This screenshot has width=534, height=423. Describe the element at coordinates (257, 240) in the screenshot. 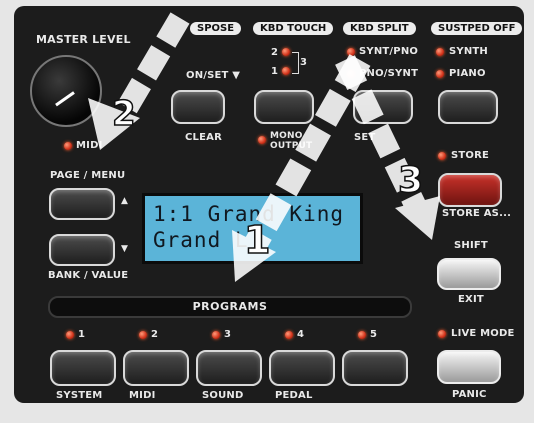

I see `callout-number-1: 1` at that location.